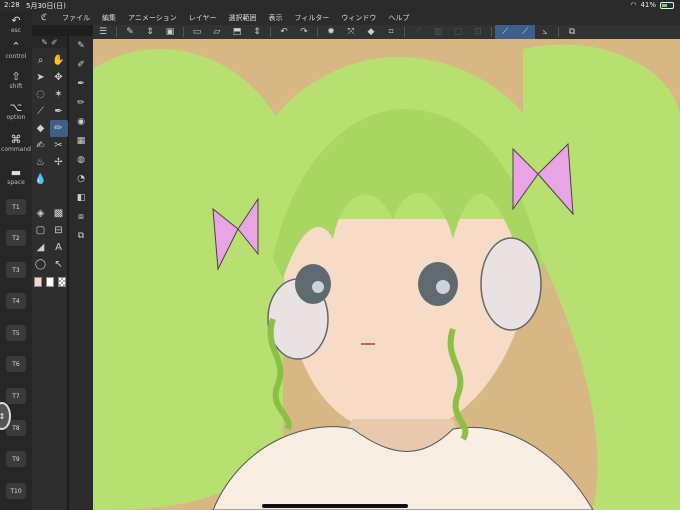  I want to click on subtool-color-wheel-icon: ◉, so click(81, 121).